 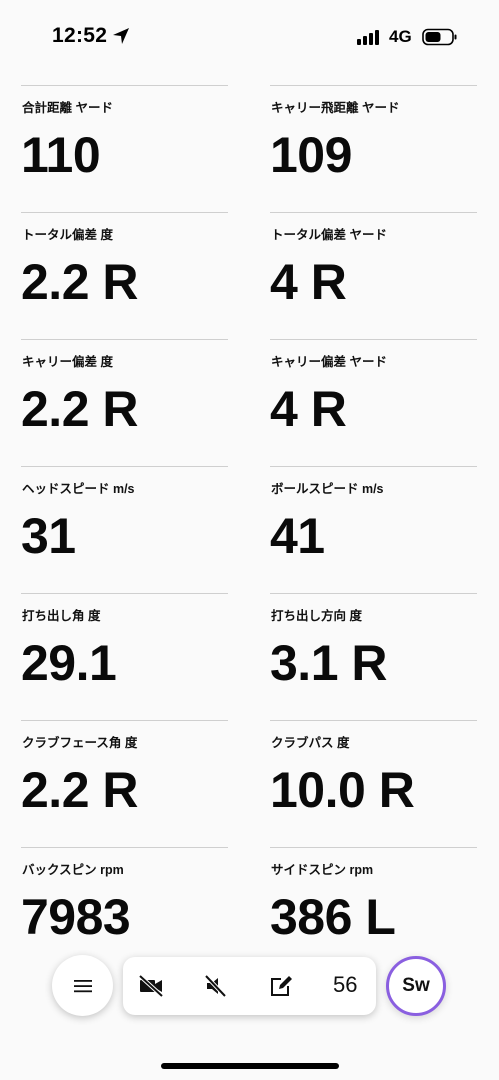 I want to click on metric-label: クラブパス 度, so click(x=310, y=743).